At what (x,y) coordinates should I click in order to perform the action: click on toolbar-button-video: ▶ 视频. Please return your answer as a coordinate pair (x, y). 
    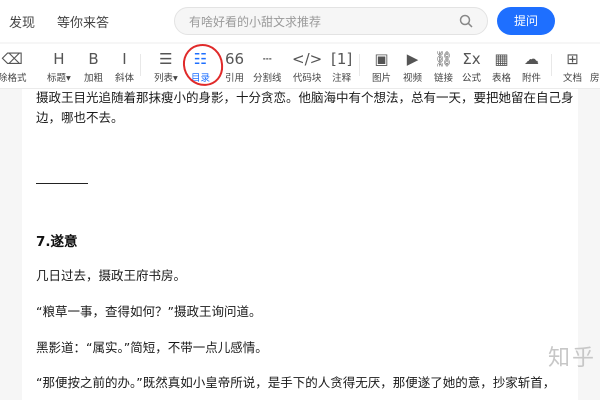
    Looking at the image, I should click on (412, 67).